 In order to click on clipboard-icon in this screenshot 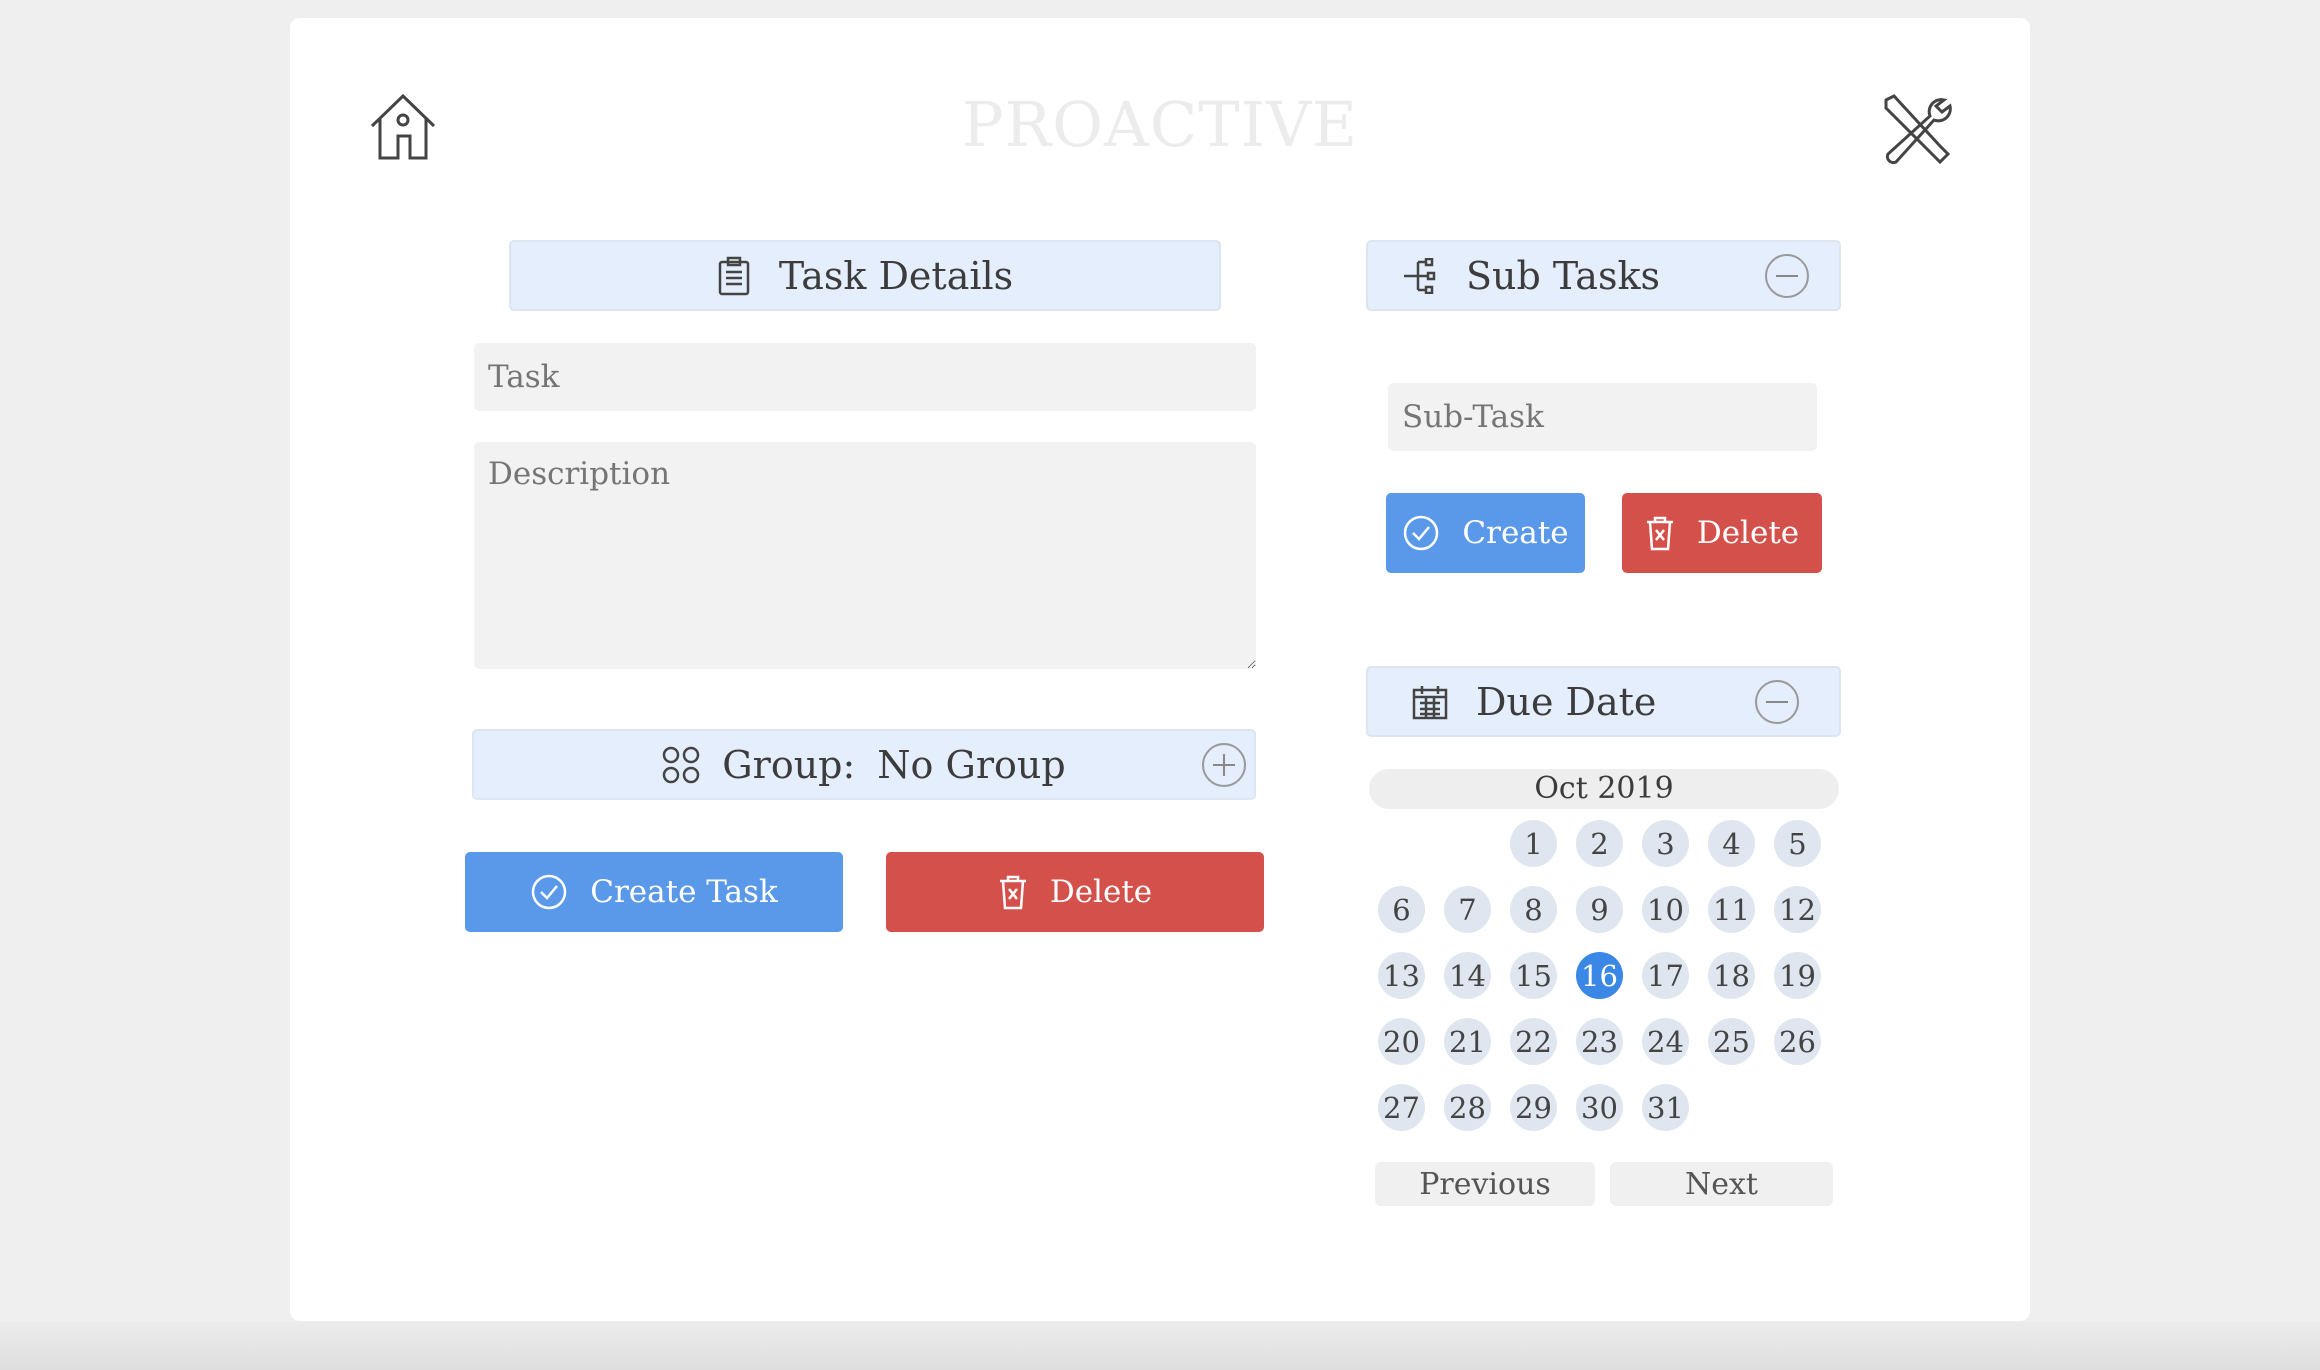, I will do `click(734, 275)`.